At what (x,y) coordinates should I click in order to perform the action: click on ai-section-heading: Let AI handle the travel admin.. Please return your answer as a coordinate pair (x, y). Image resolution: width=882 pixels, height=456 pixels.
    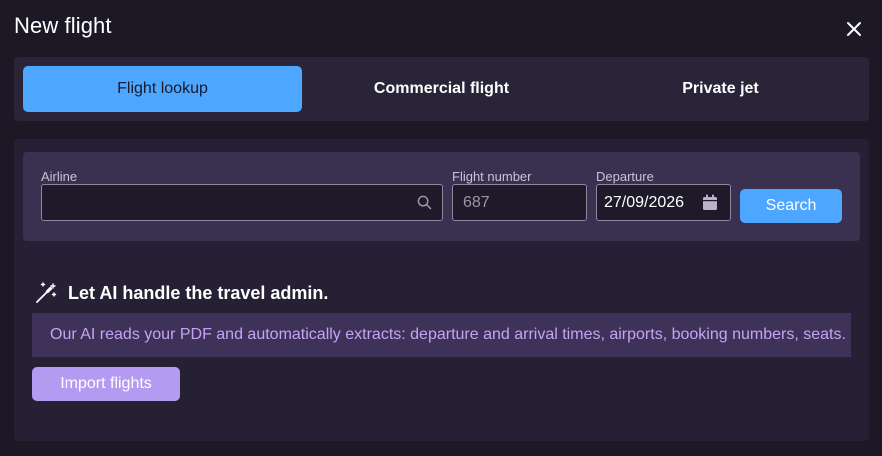
    Looking at the image, I should click on (181, 293).